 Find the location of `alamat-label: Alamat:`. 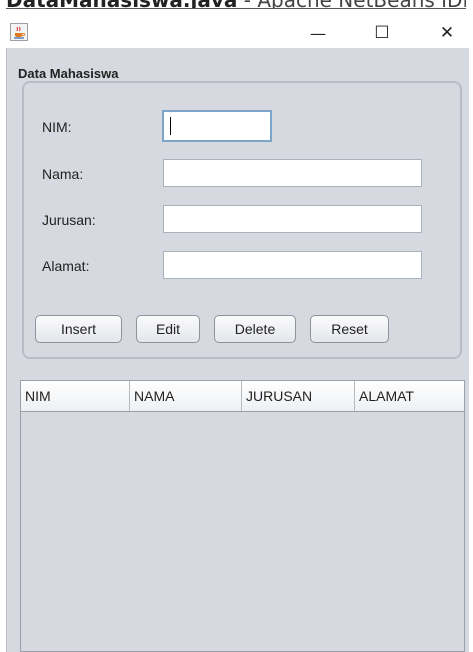

alamat-label: Alamat: is located at coordinates (66, 266).